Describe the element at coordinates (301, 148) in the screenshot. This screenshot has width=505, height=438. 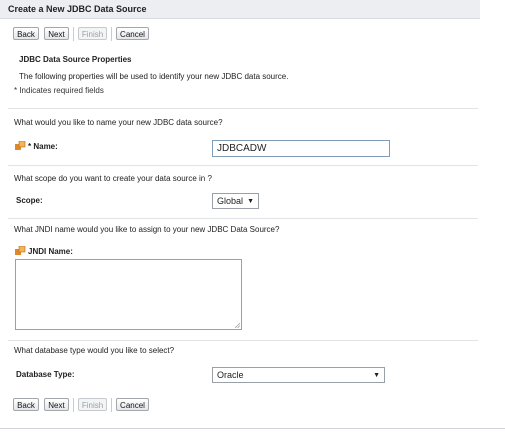
I see `name-input: JDBCADW` at that location.